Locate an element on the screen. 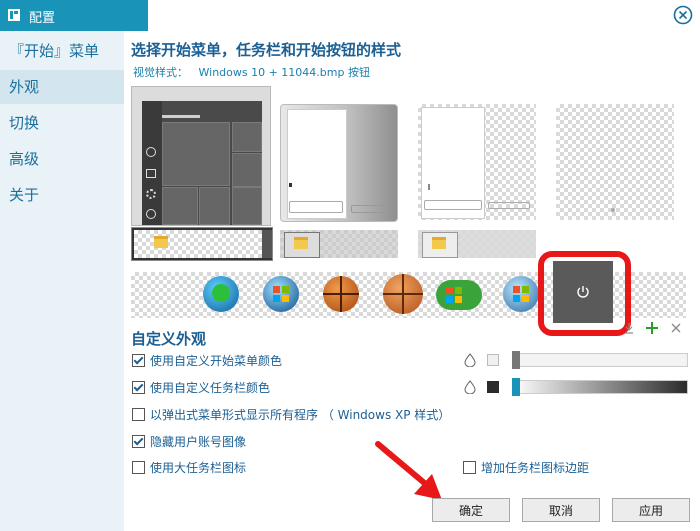 The height and width of the screenshot is (531, 700). start-menu-style-none is located at coordinates (615, 162).